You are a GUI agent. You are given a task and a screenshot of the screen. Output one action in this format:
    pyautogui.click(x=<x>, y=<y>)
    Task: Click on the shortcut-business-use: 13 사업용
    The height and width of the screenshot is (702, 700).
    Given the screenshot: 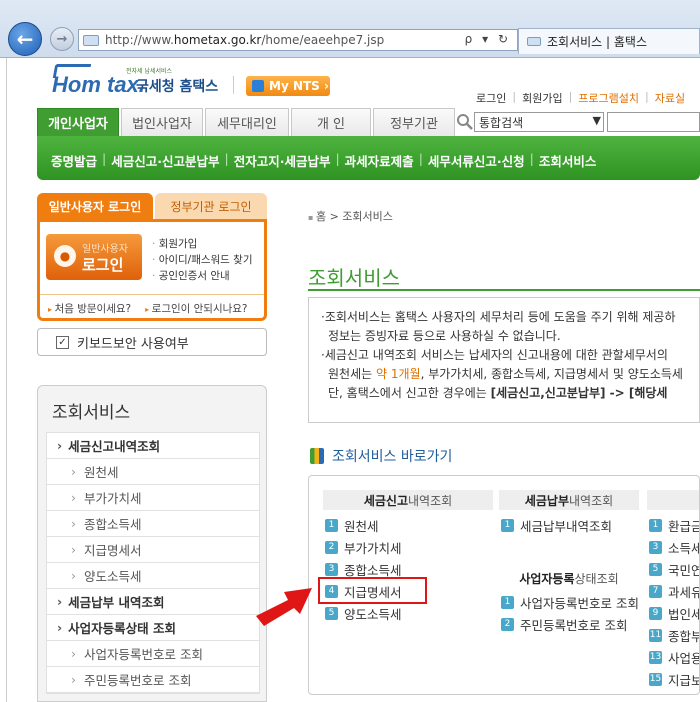 What is the action you would take?
    pyautogui.click(x=674, y=657)
    